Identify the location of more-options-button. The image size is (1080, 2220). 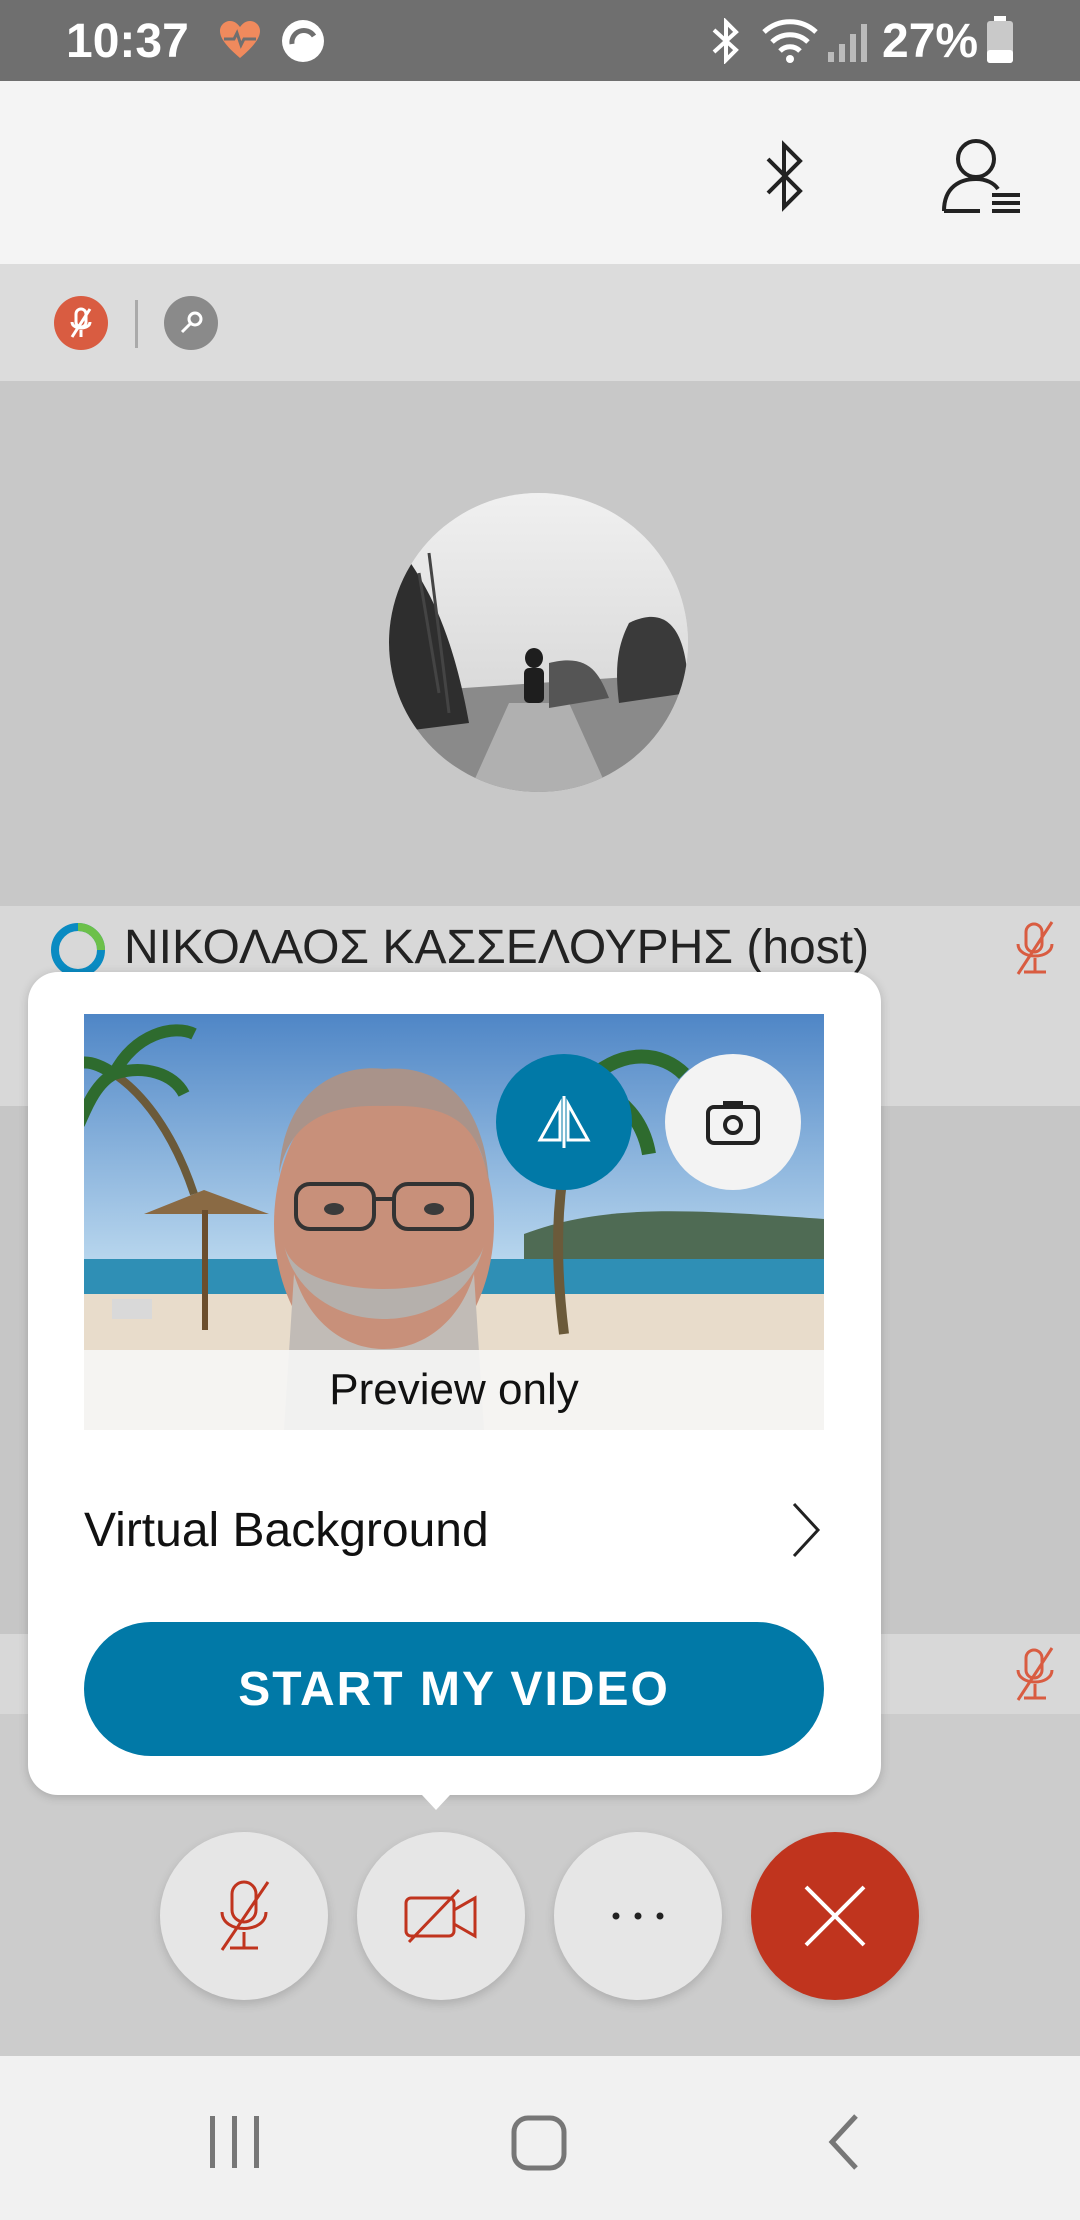
(638, 1916).